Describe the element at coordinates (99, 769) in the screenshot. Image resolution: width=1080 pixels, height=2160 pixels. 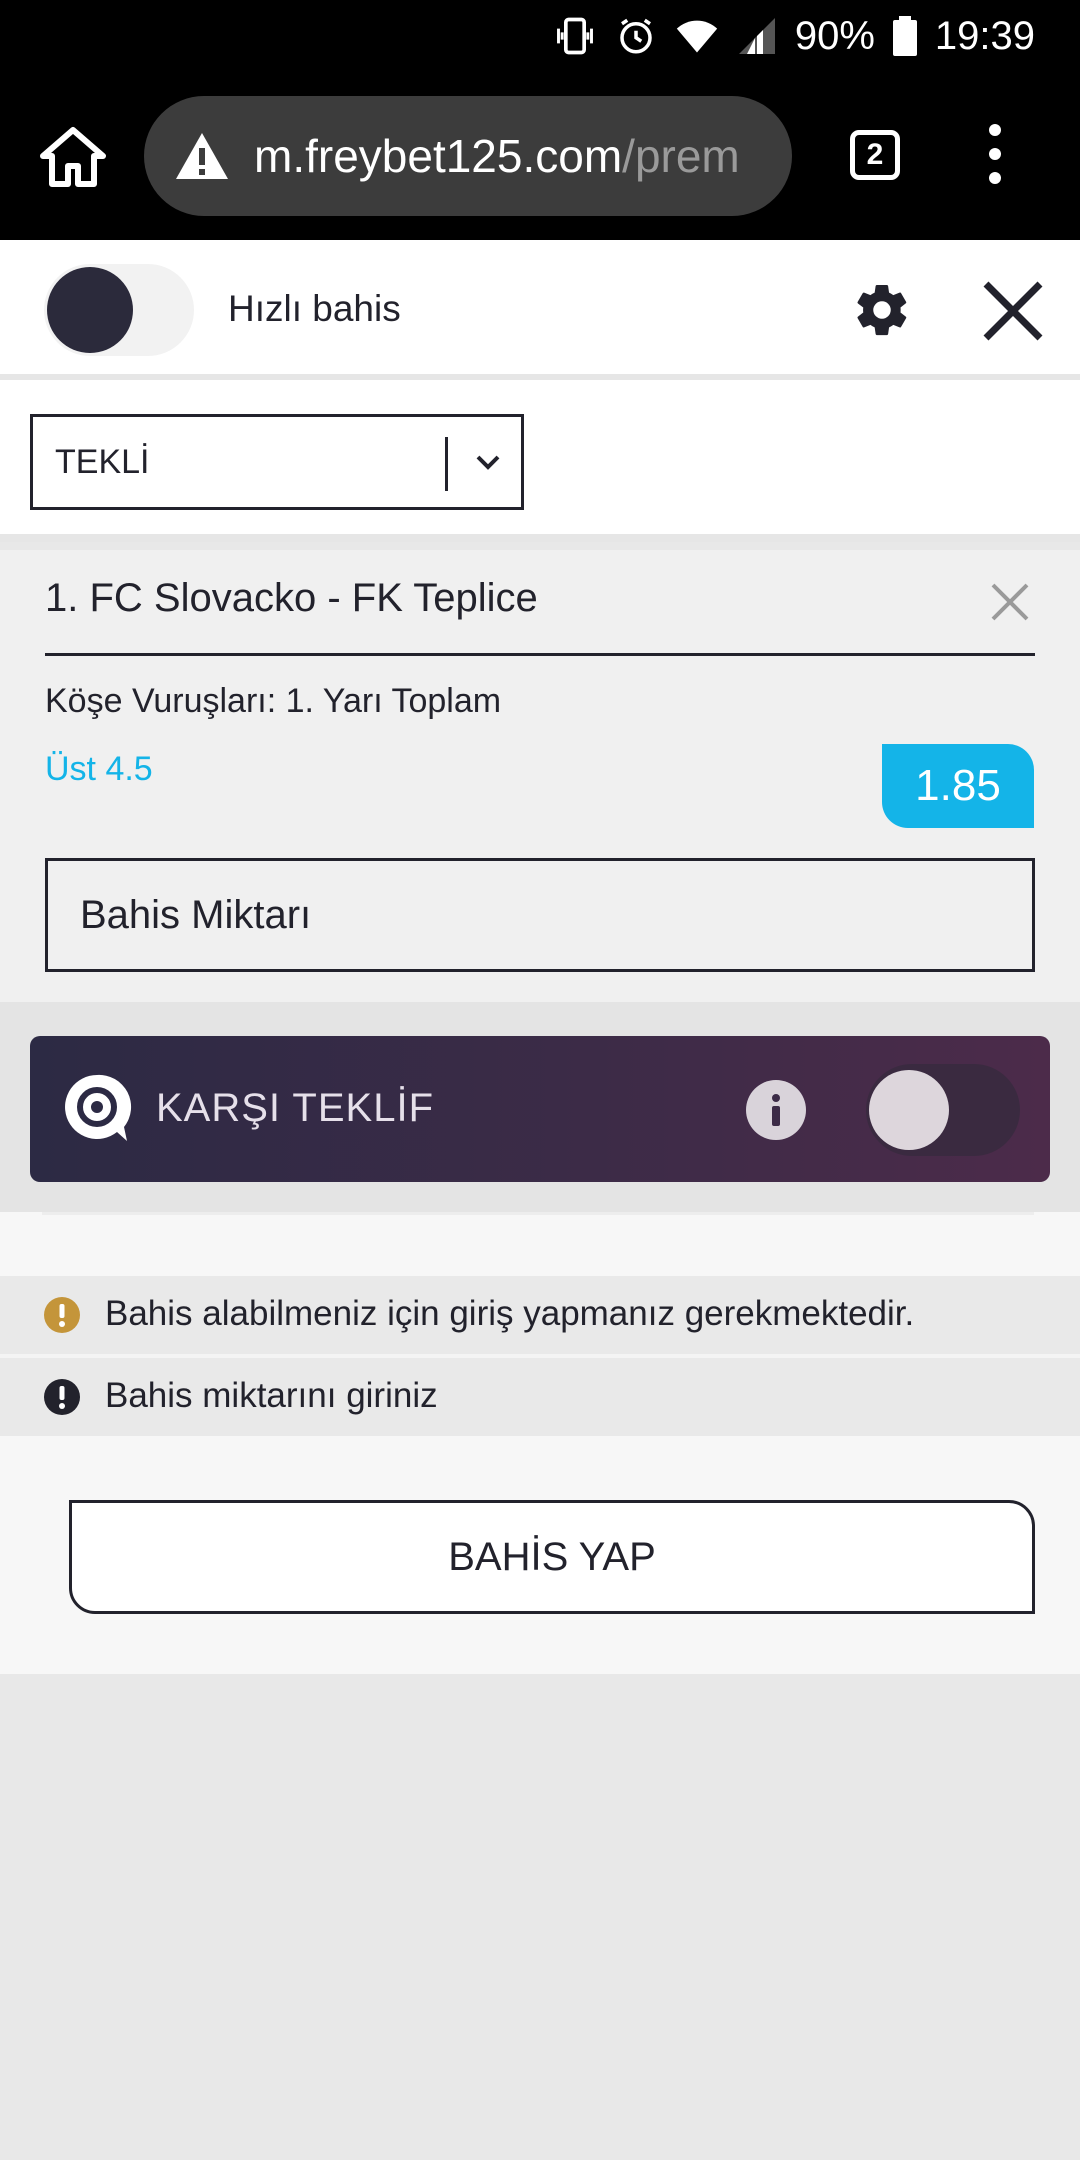
I see `selection-name: Üst 4.5` at that location.